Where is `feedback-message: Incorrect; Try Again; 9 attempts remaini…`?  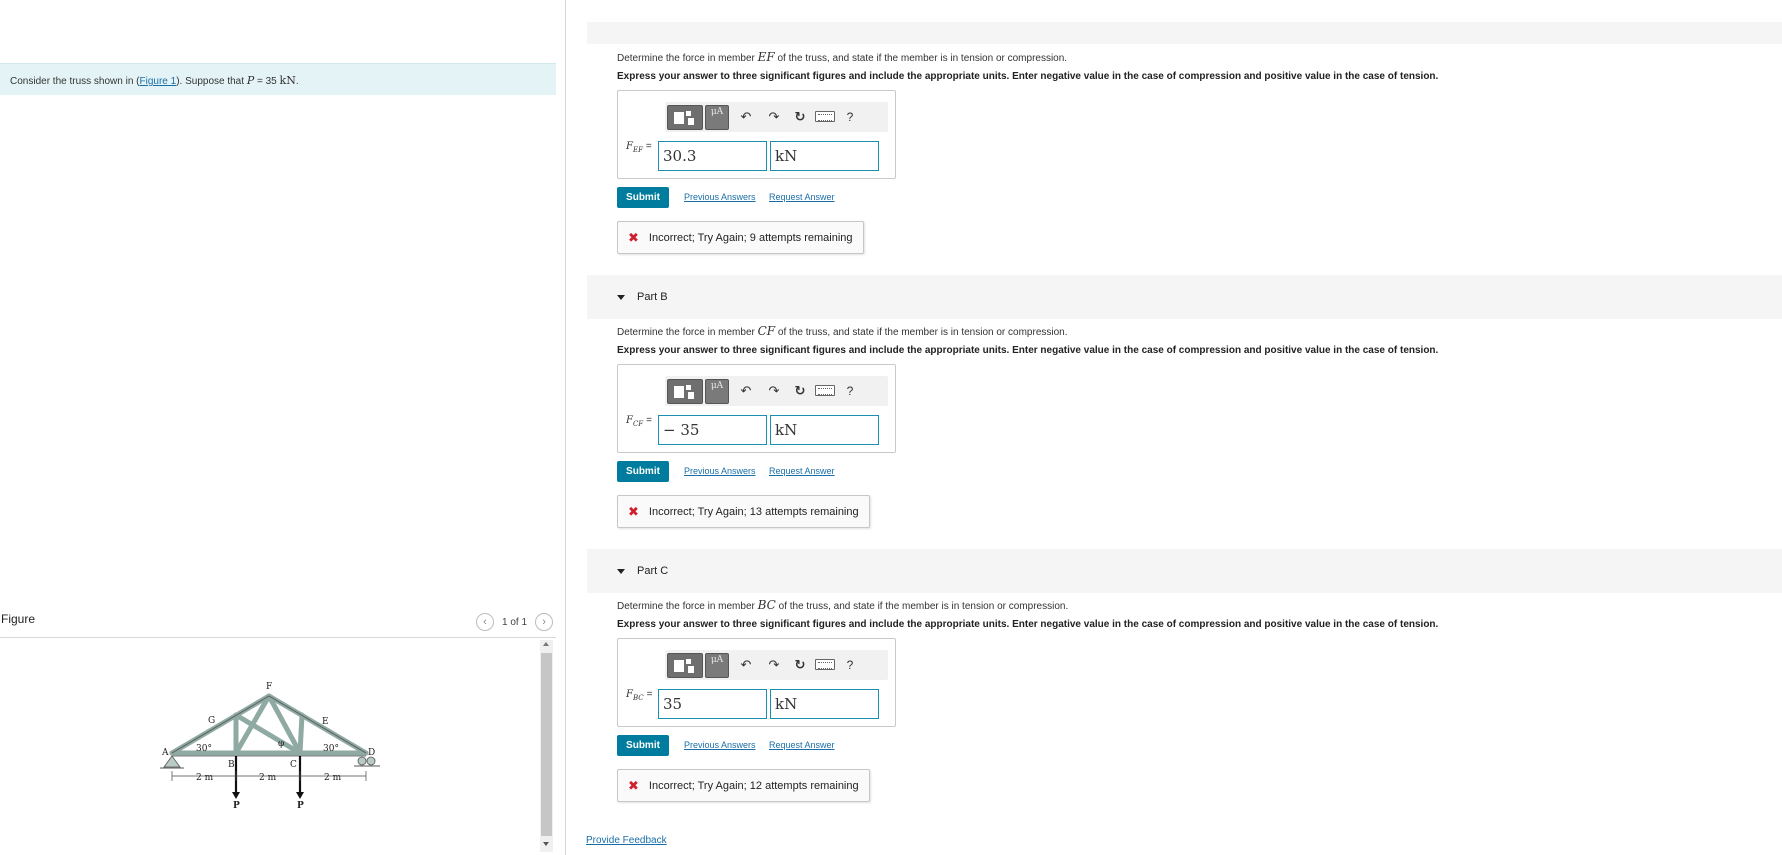 feedback-message: Incorrect; Try Again; 9 attempts remaini… is located at coordinates (750, 237).